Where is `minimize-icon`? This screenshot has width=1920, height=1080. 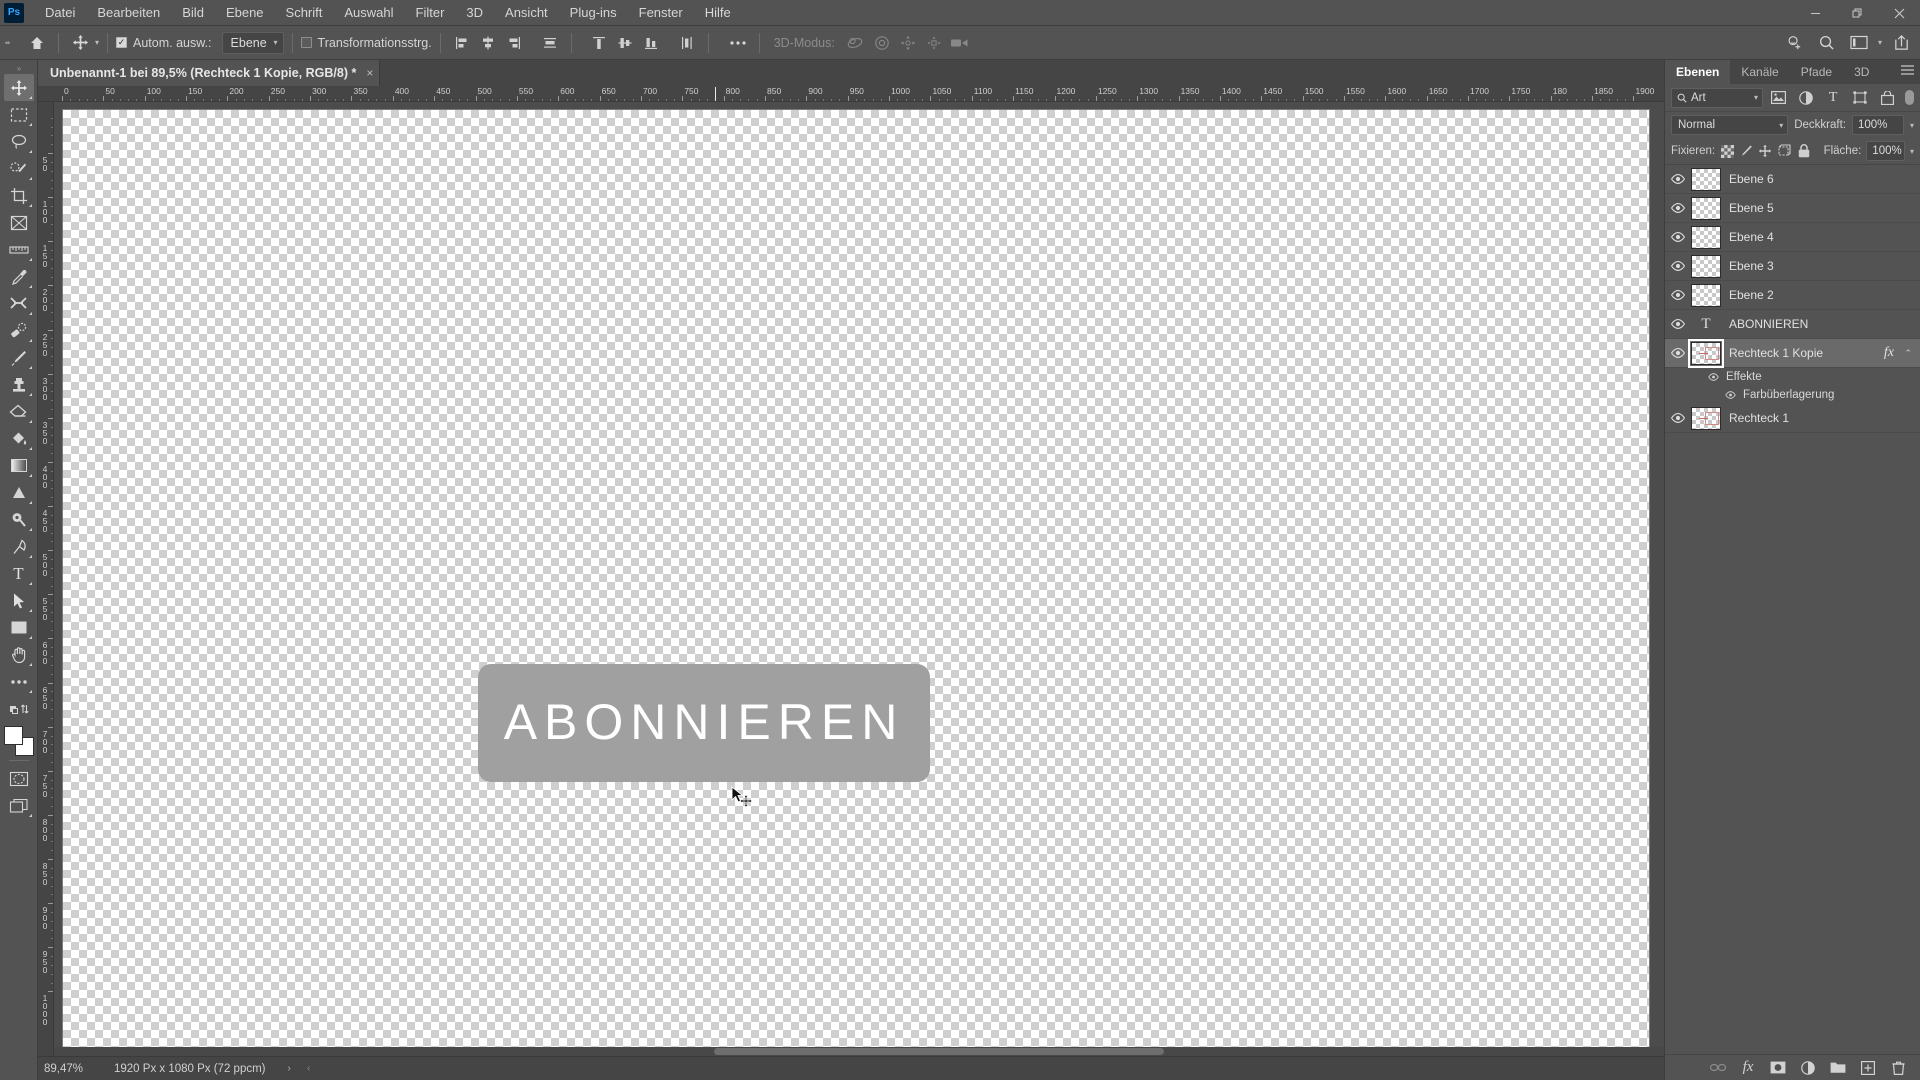
minimize-icon is located at coordinates (1815, 13).